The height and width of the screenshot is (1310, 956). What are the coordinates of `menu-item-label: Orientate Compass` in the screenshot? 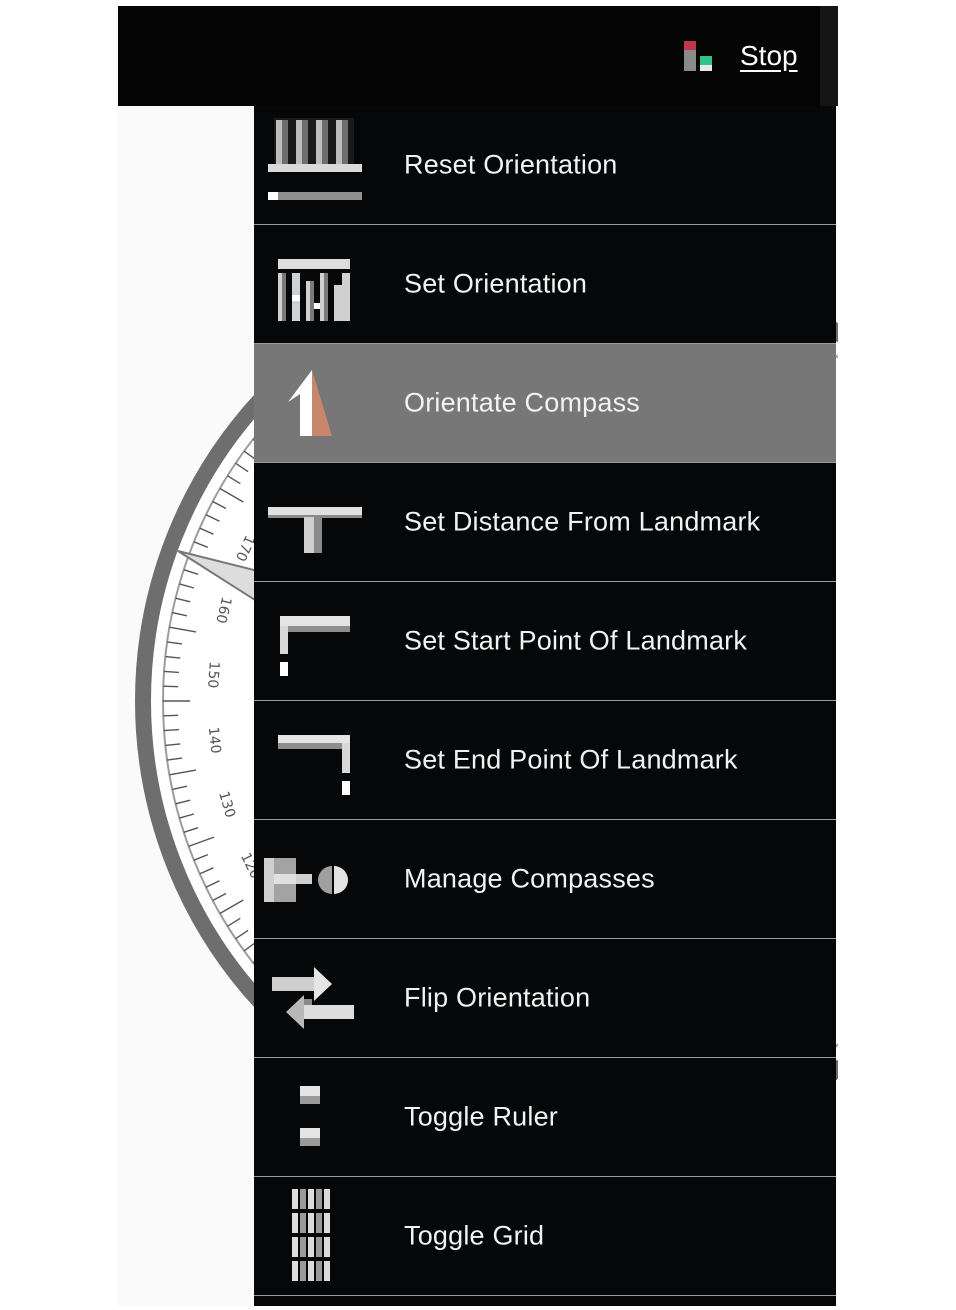 It's located at (522, 402).